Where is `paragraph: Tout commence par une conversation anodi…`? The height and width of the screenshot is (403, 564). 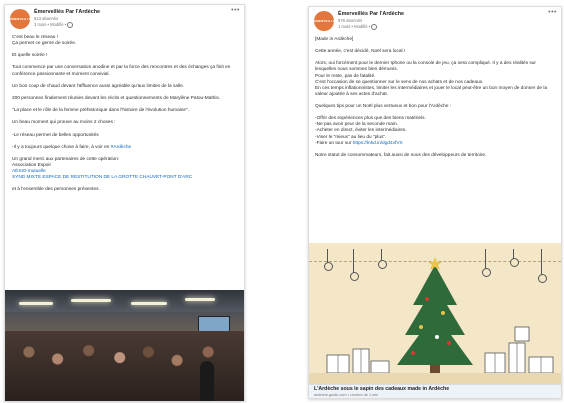
paragraph: Tout commence par une conversation anodi… is located at coordinates (122, 71).